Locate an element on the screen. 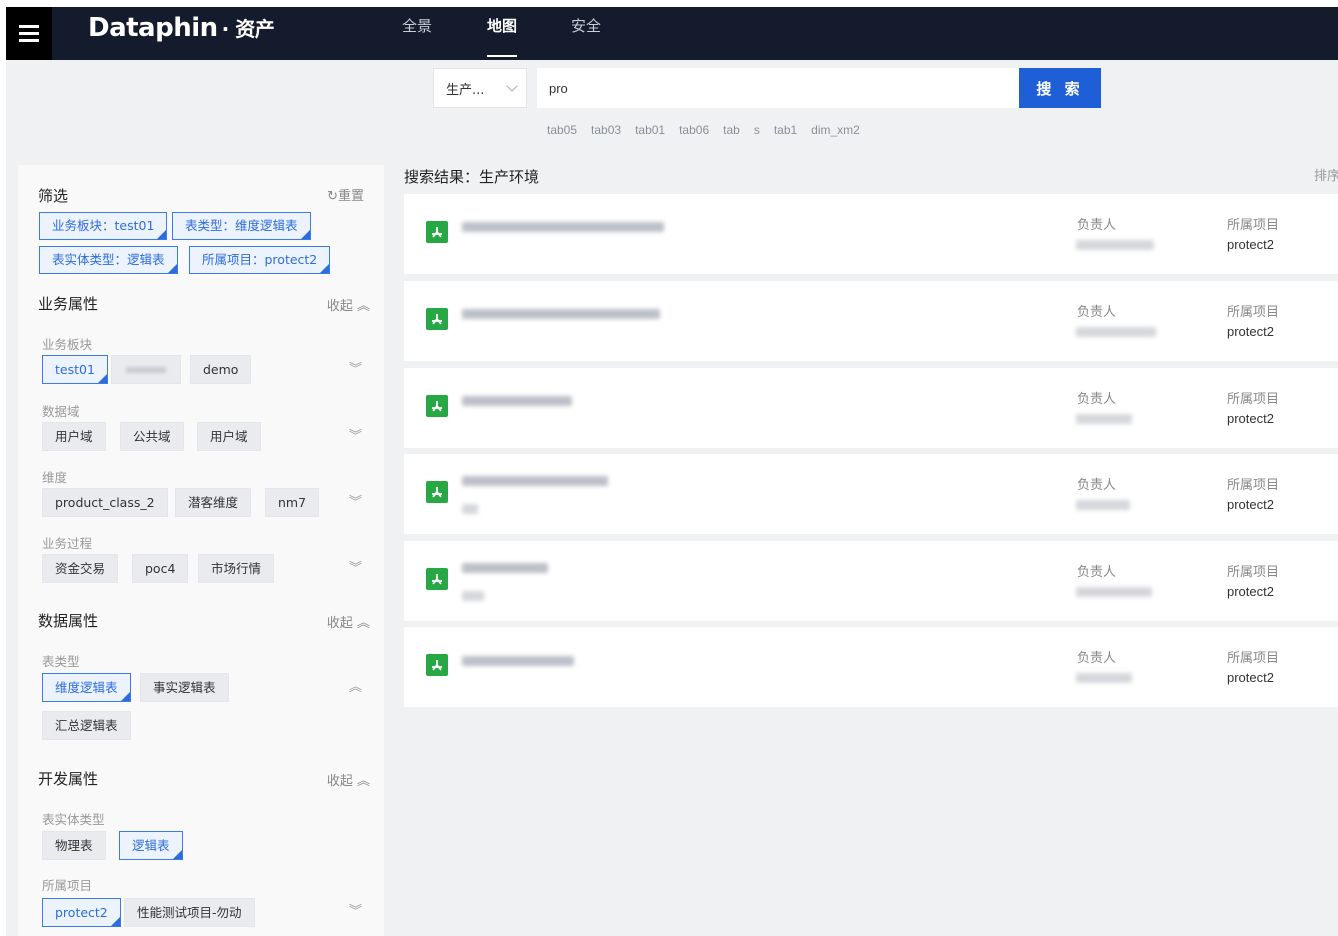 The image size is (1338, 936). sort-button: 排序 is located at coordinates (1326, 174).